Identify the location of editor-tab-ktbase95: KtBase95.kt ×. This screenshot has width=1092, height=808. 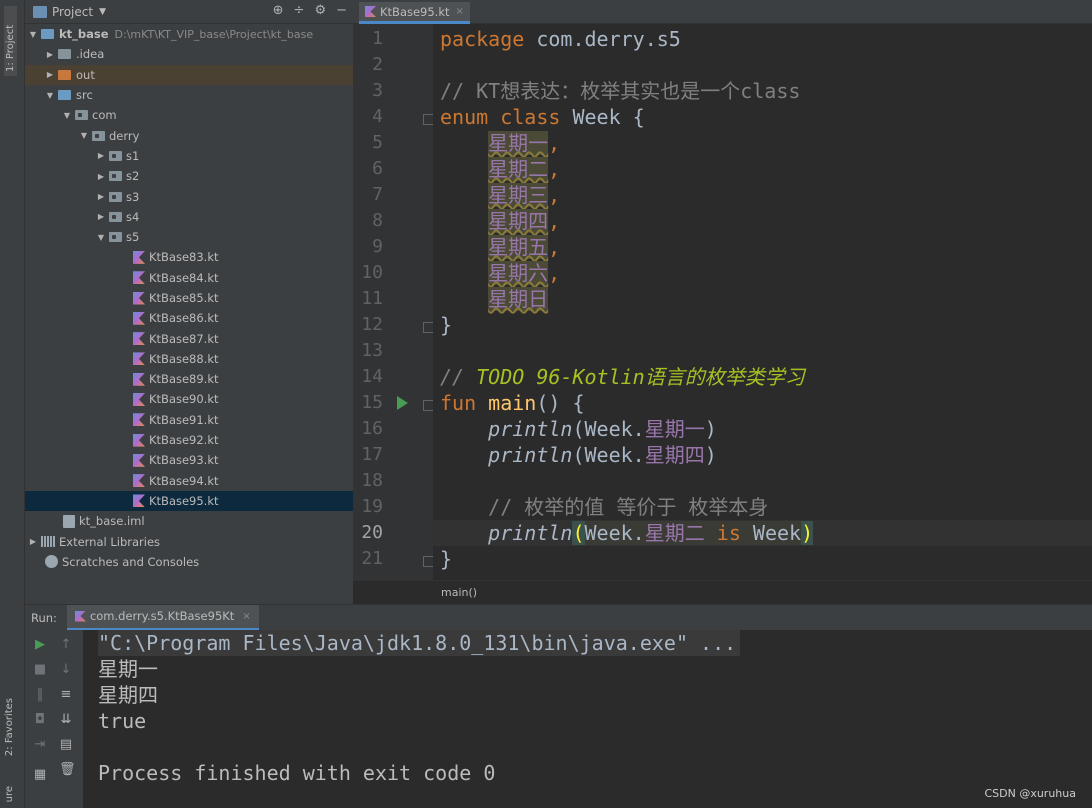
(414, 13).